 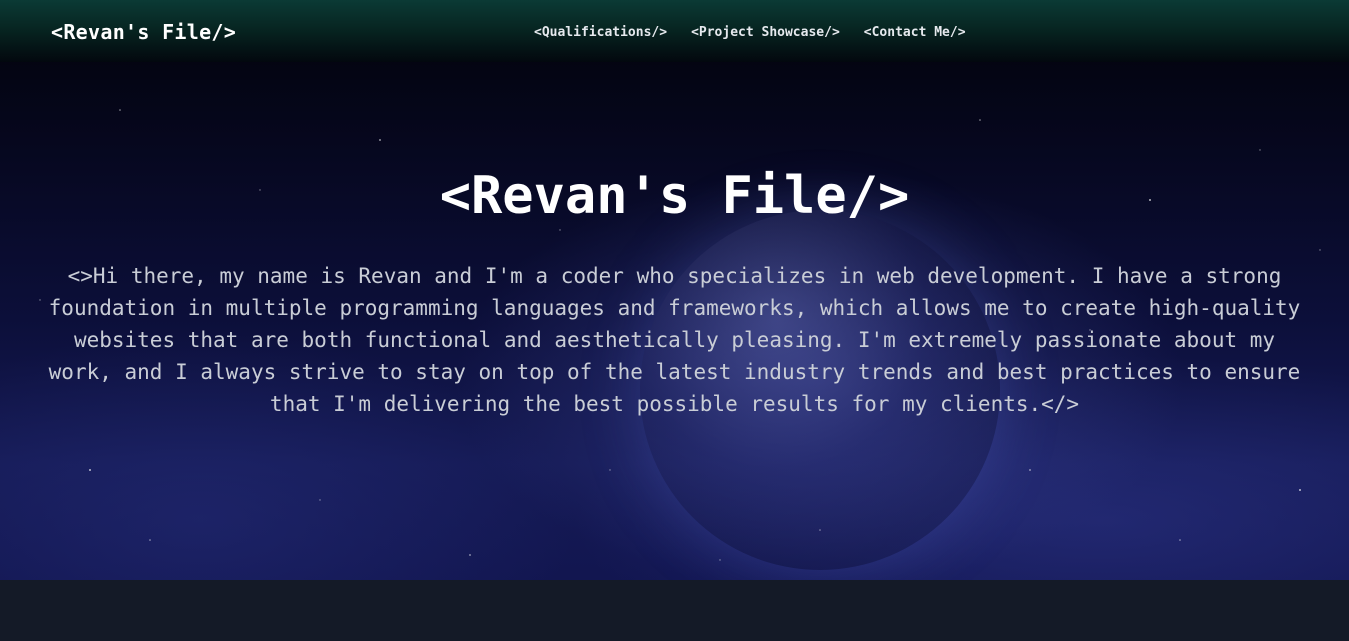 I want to click on footer-band, so click(x=674, y=610).